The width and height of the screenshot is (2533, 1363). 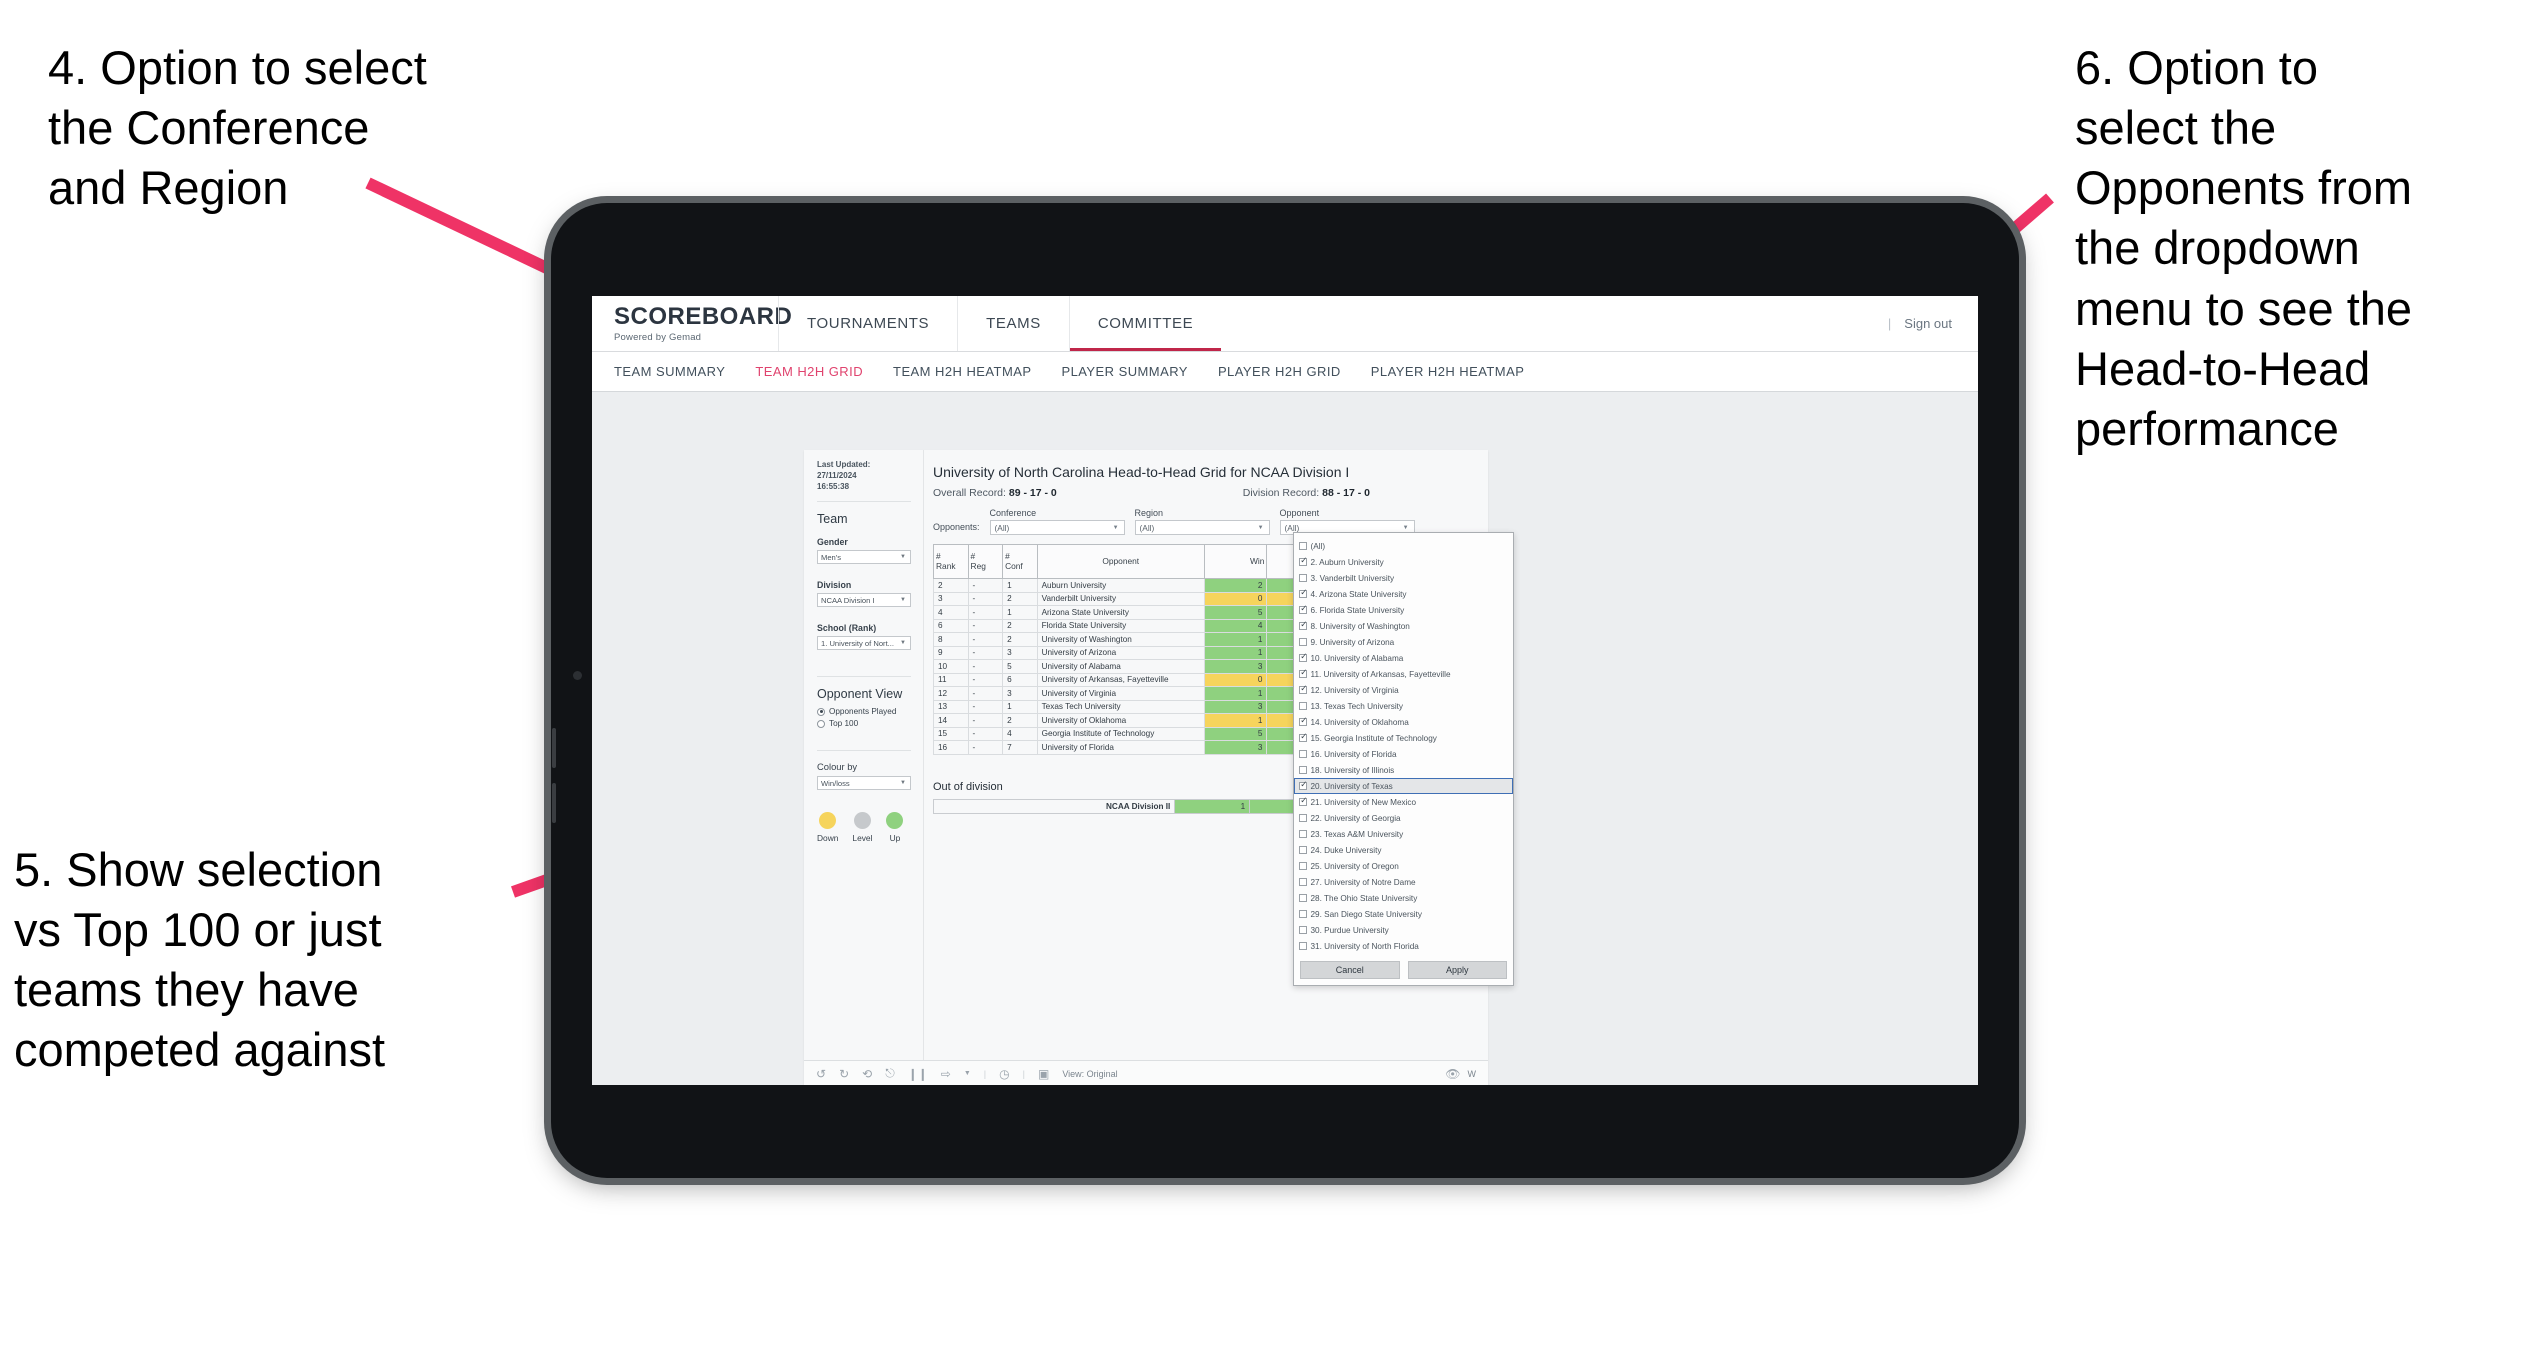 What do you see at coordinates (951, 666) in the screenshot?
I see `rank-cell: 10` at bounding box center [951, 666].